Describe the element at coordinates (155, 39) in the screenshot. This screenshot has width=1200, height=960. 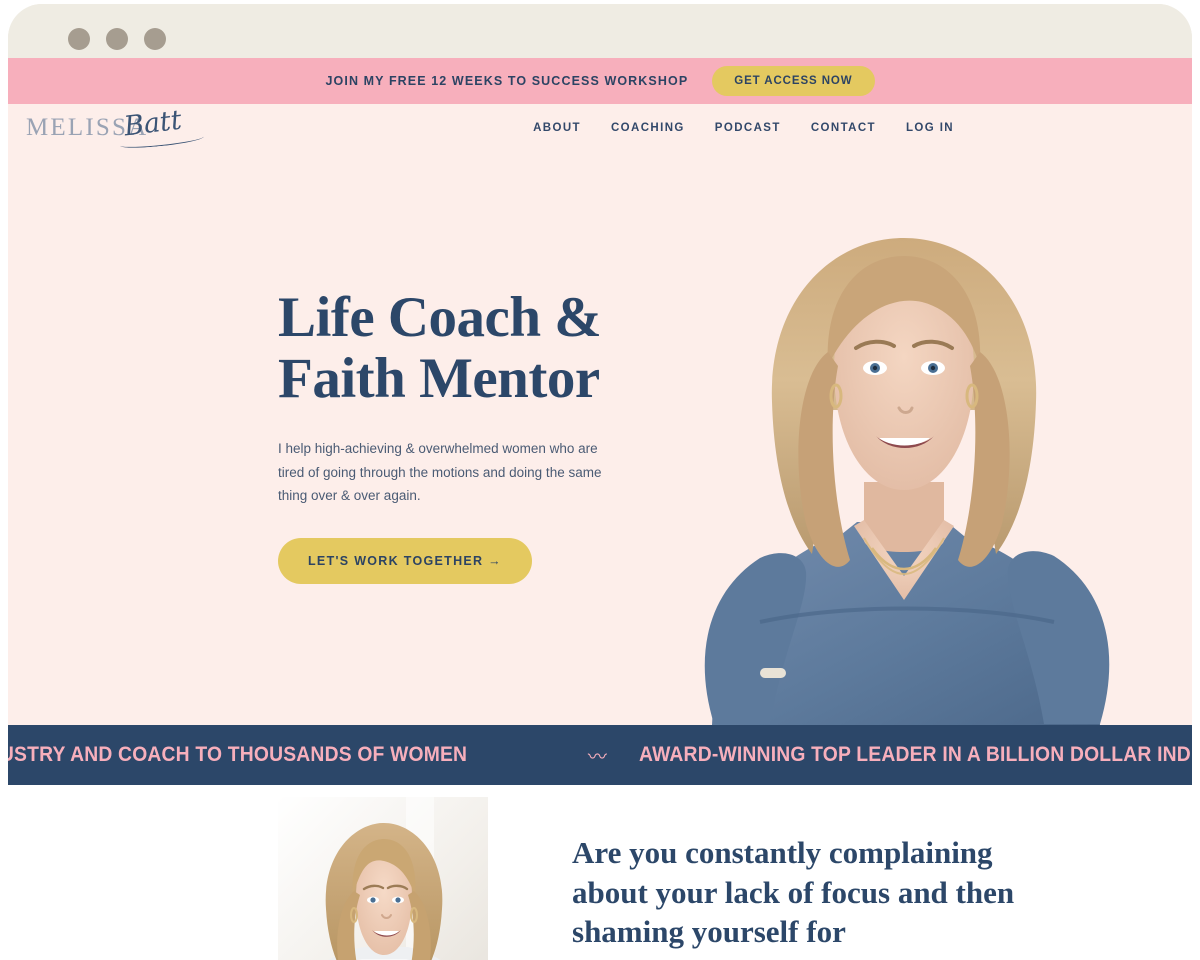
I see `window-maximize-dot` at that location.